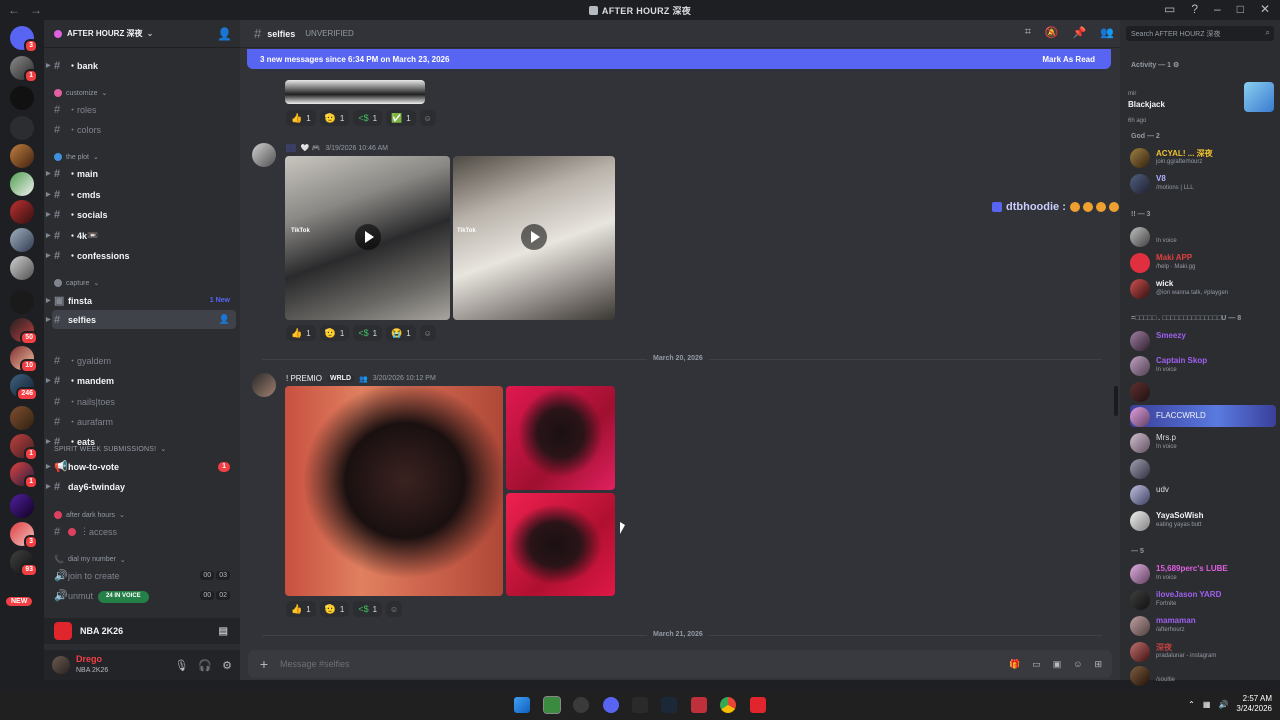 Image resolution: width=1280 pixels, height=720 pixels. What do you see at coordinates (141, 319) in the screenshot?
I see `channel-selfies: ▶ # selfies 👤` at bounding box center [141, 319].